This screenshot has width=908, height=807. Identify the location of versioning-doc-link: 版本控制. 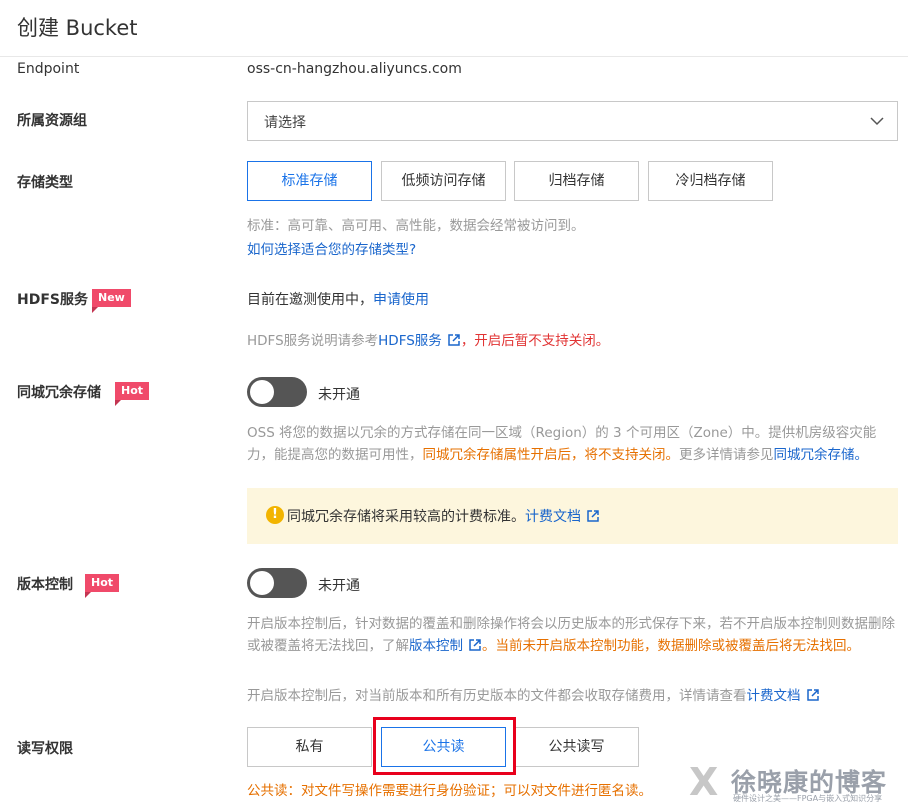
(436, 646).